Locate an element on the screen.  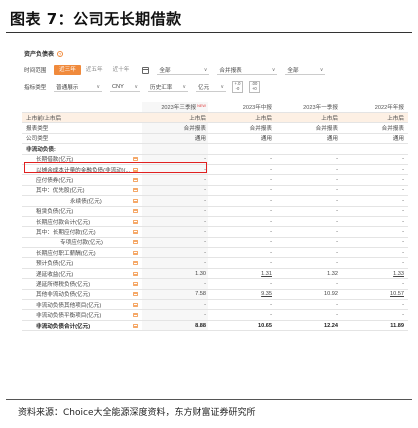
period-dropdown: 全部 ∨ is located at coordinates (183, 70).